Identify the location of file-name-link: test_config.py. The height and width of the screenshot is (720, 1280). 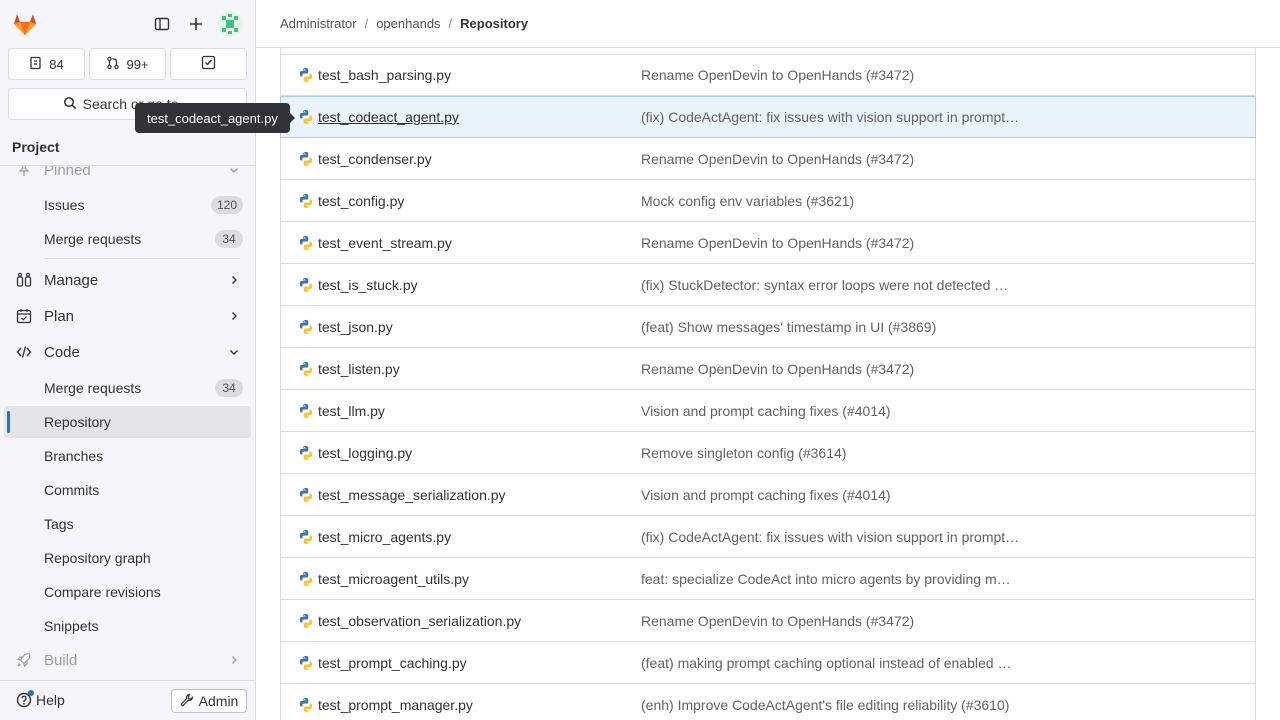
(361, 201).